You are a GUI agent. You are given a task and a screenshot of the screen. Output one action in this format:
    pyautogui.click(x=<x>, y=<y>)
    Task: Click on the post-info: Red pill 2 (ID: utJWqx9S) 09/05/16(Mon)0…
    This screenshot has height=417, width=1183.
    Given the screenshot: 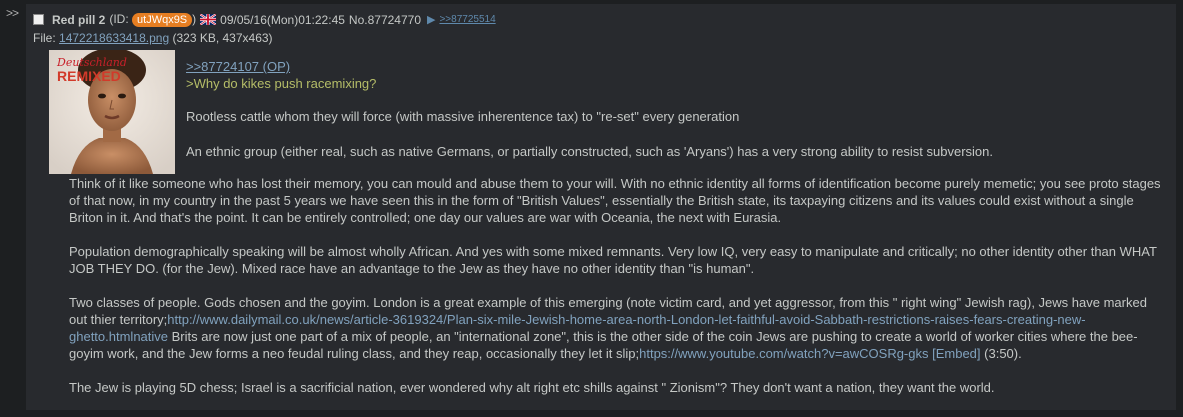 What is the action you would take?
    pyautogui.click(x=264, y=19)
    